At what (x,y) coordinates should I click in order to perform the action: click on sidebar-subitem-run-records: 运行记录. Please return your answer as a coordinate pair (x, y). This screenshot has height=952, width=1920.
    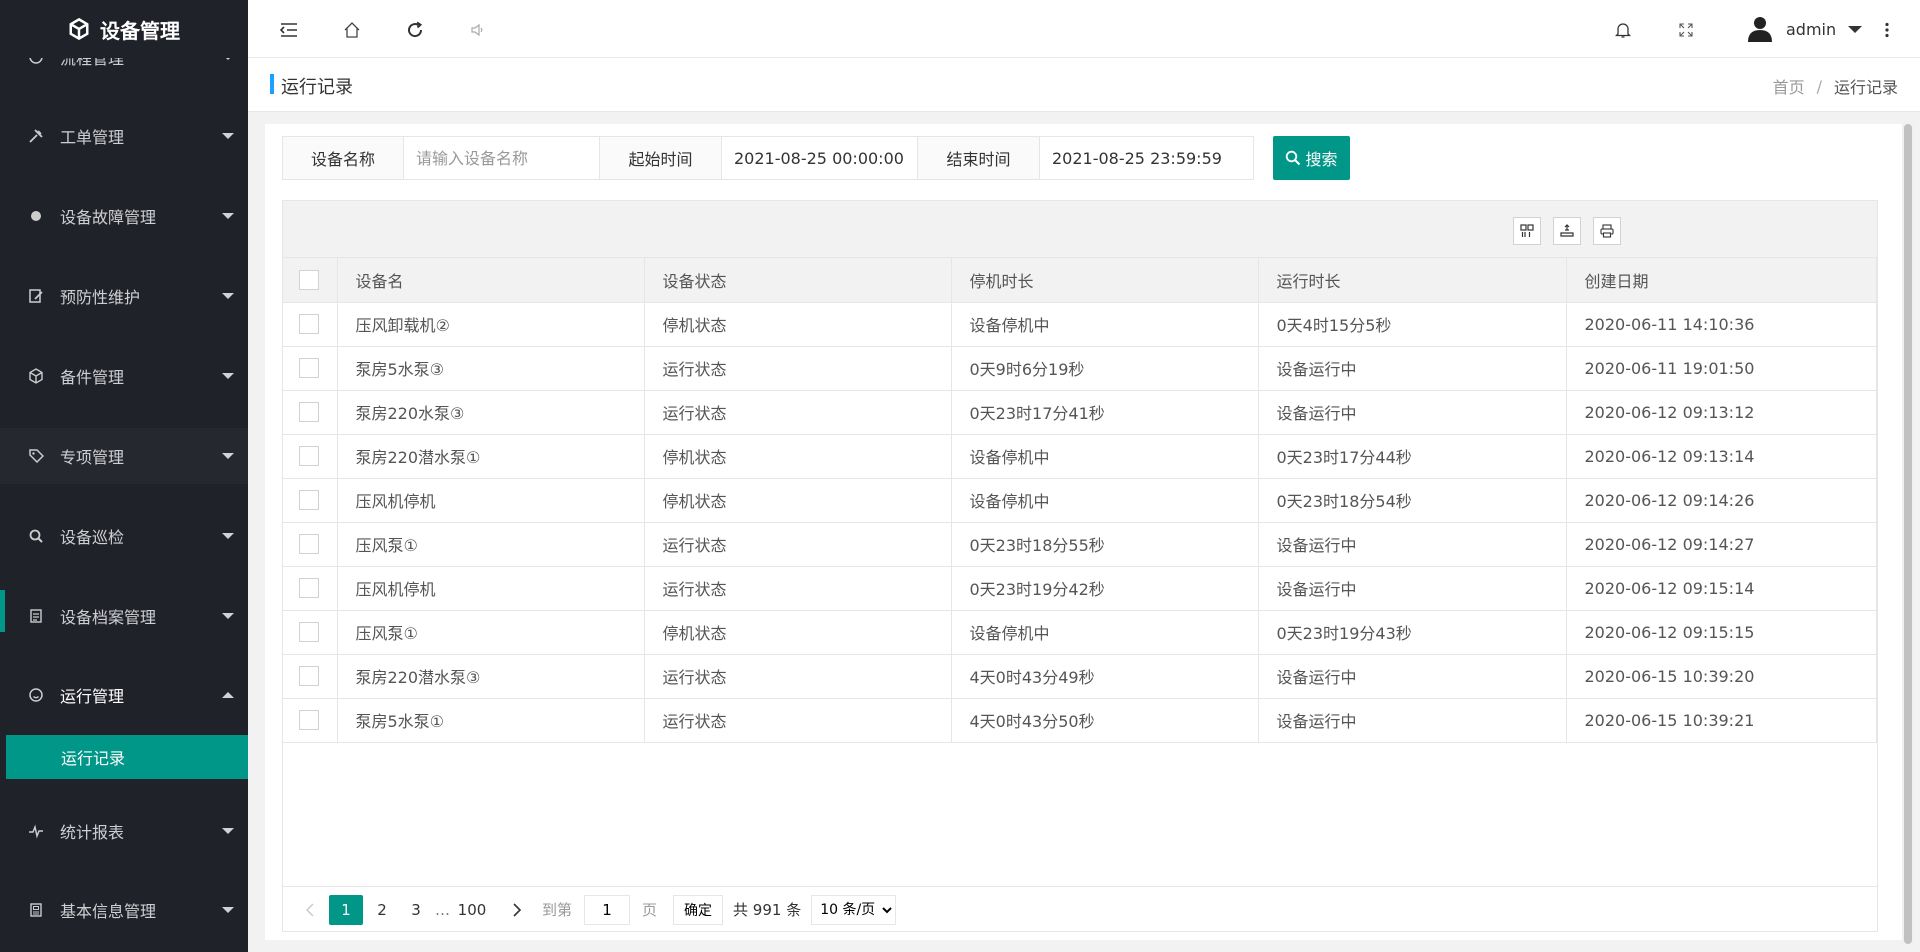
    Looking at the image, I should click on (127, 757).